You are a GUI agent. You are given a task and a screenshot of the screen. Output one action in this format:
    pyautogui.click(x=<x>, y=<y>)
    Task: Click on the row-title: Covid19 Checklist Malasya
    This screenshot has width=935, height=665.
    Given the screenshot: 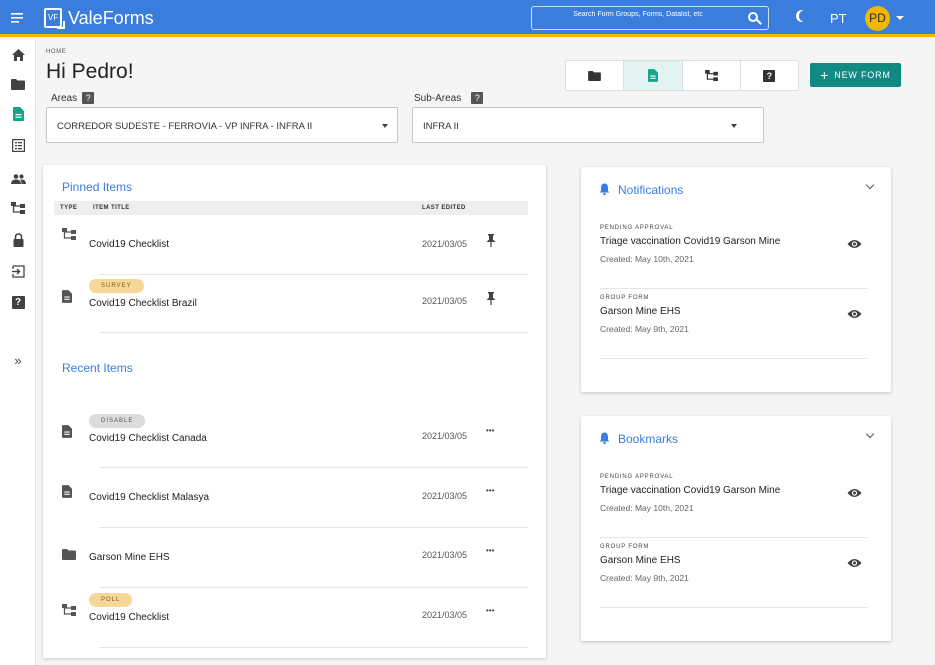 What is the action you would take?
    pyautogui.click(x=149, y=497)
    